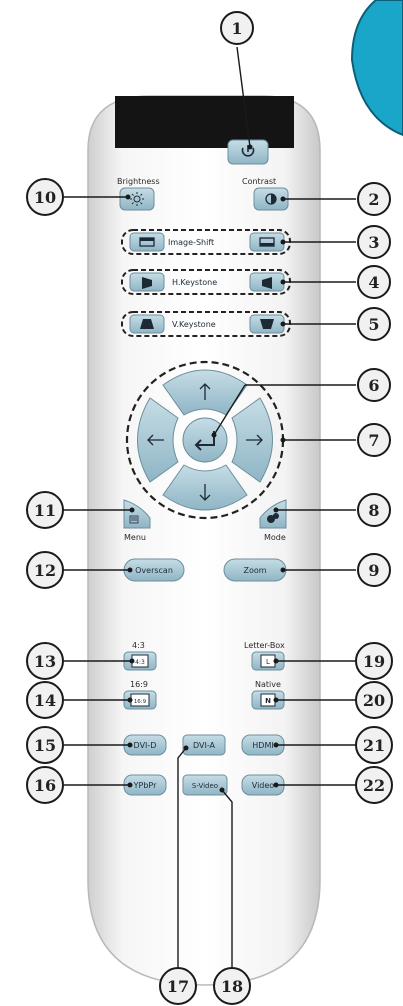 The height and width of the screenshot is (1006, 403). Describe the element at coordinates (135, 537) in the screenshot. I see `menu-label: Menu` at that location.